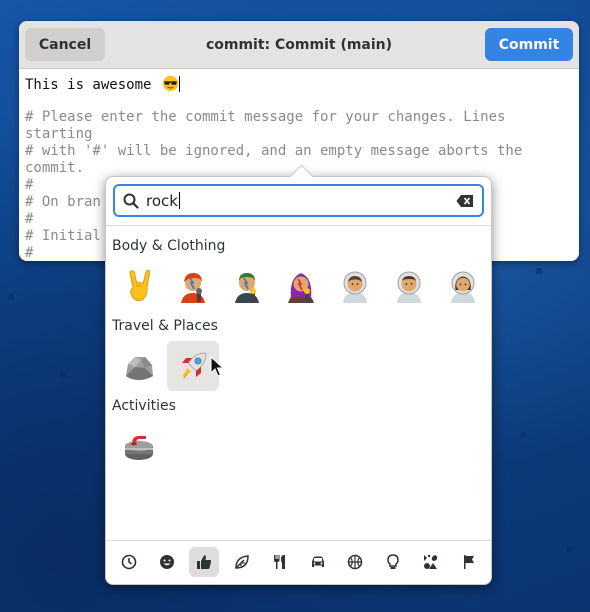 Image resolution: width=590 pixels, height=612 pixels. I want to click on astronaut-emoji, so click(355, 286).